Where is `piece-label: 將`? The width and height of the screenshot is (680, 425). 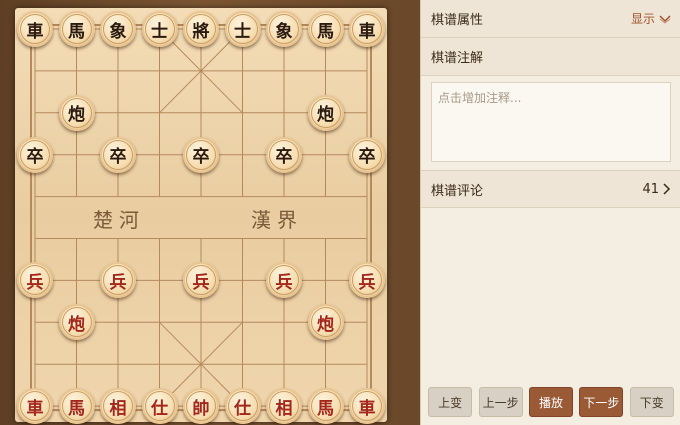
piece-label: 將 is located at coordinates (201, 29).